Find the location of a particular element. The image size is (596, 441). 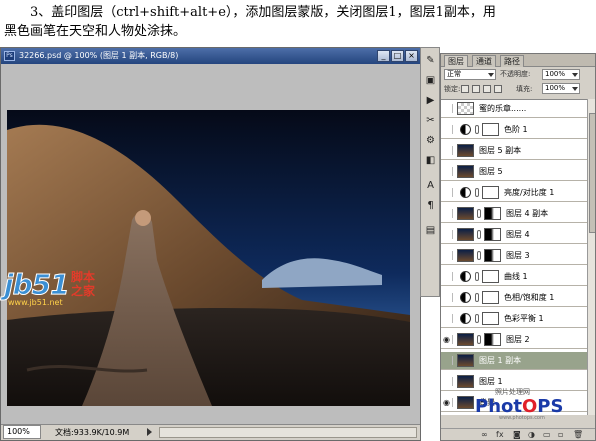

maximize-button: □ is located at coordinates (397, 56).